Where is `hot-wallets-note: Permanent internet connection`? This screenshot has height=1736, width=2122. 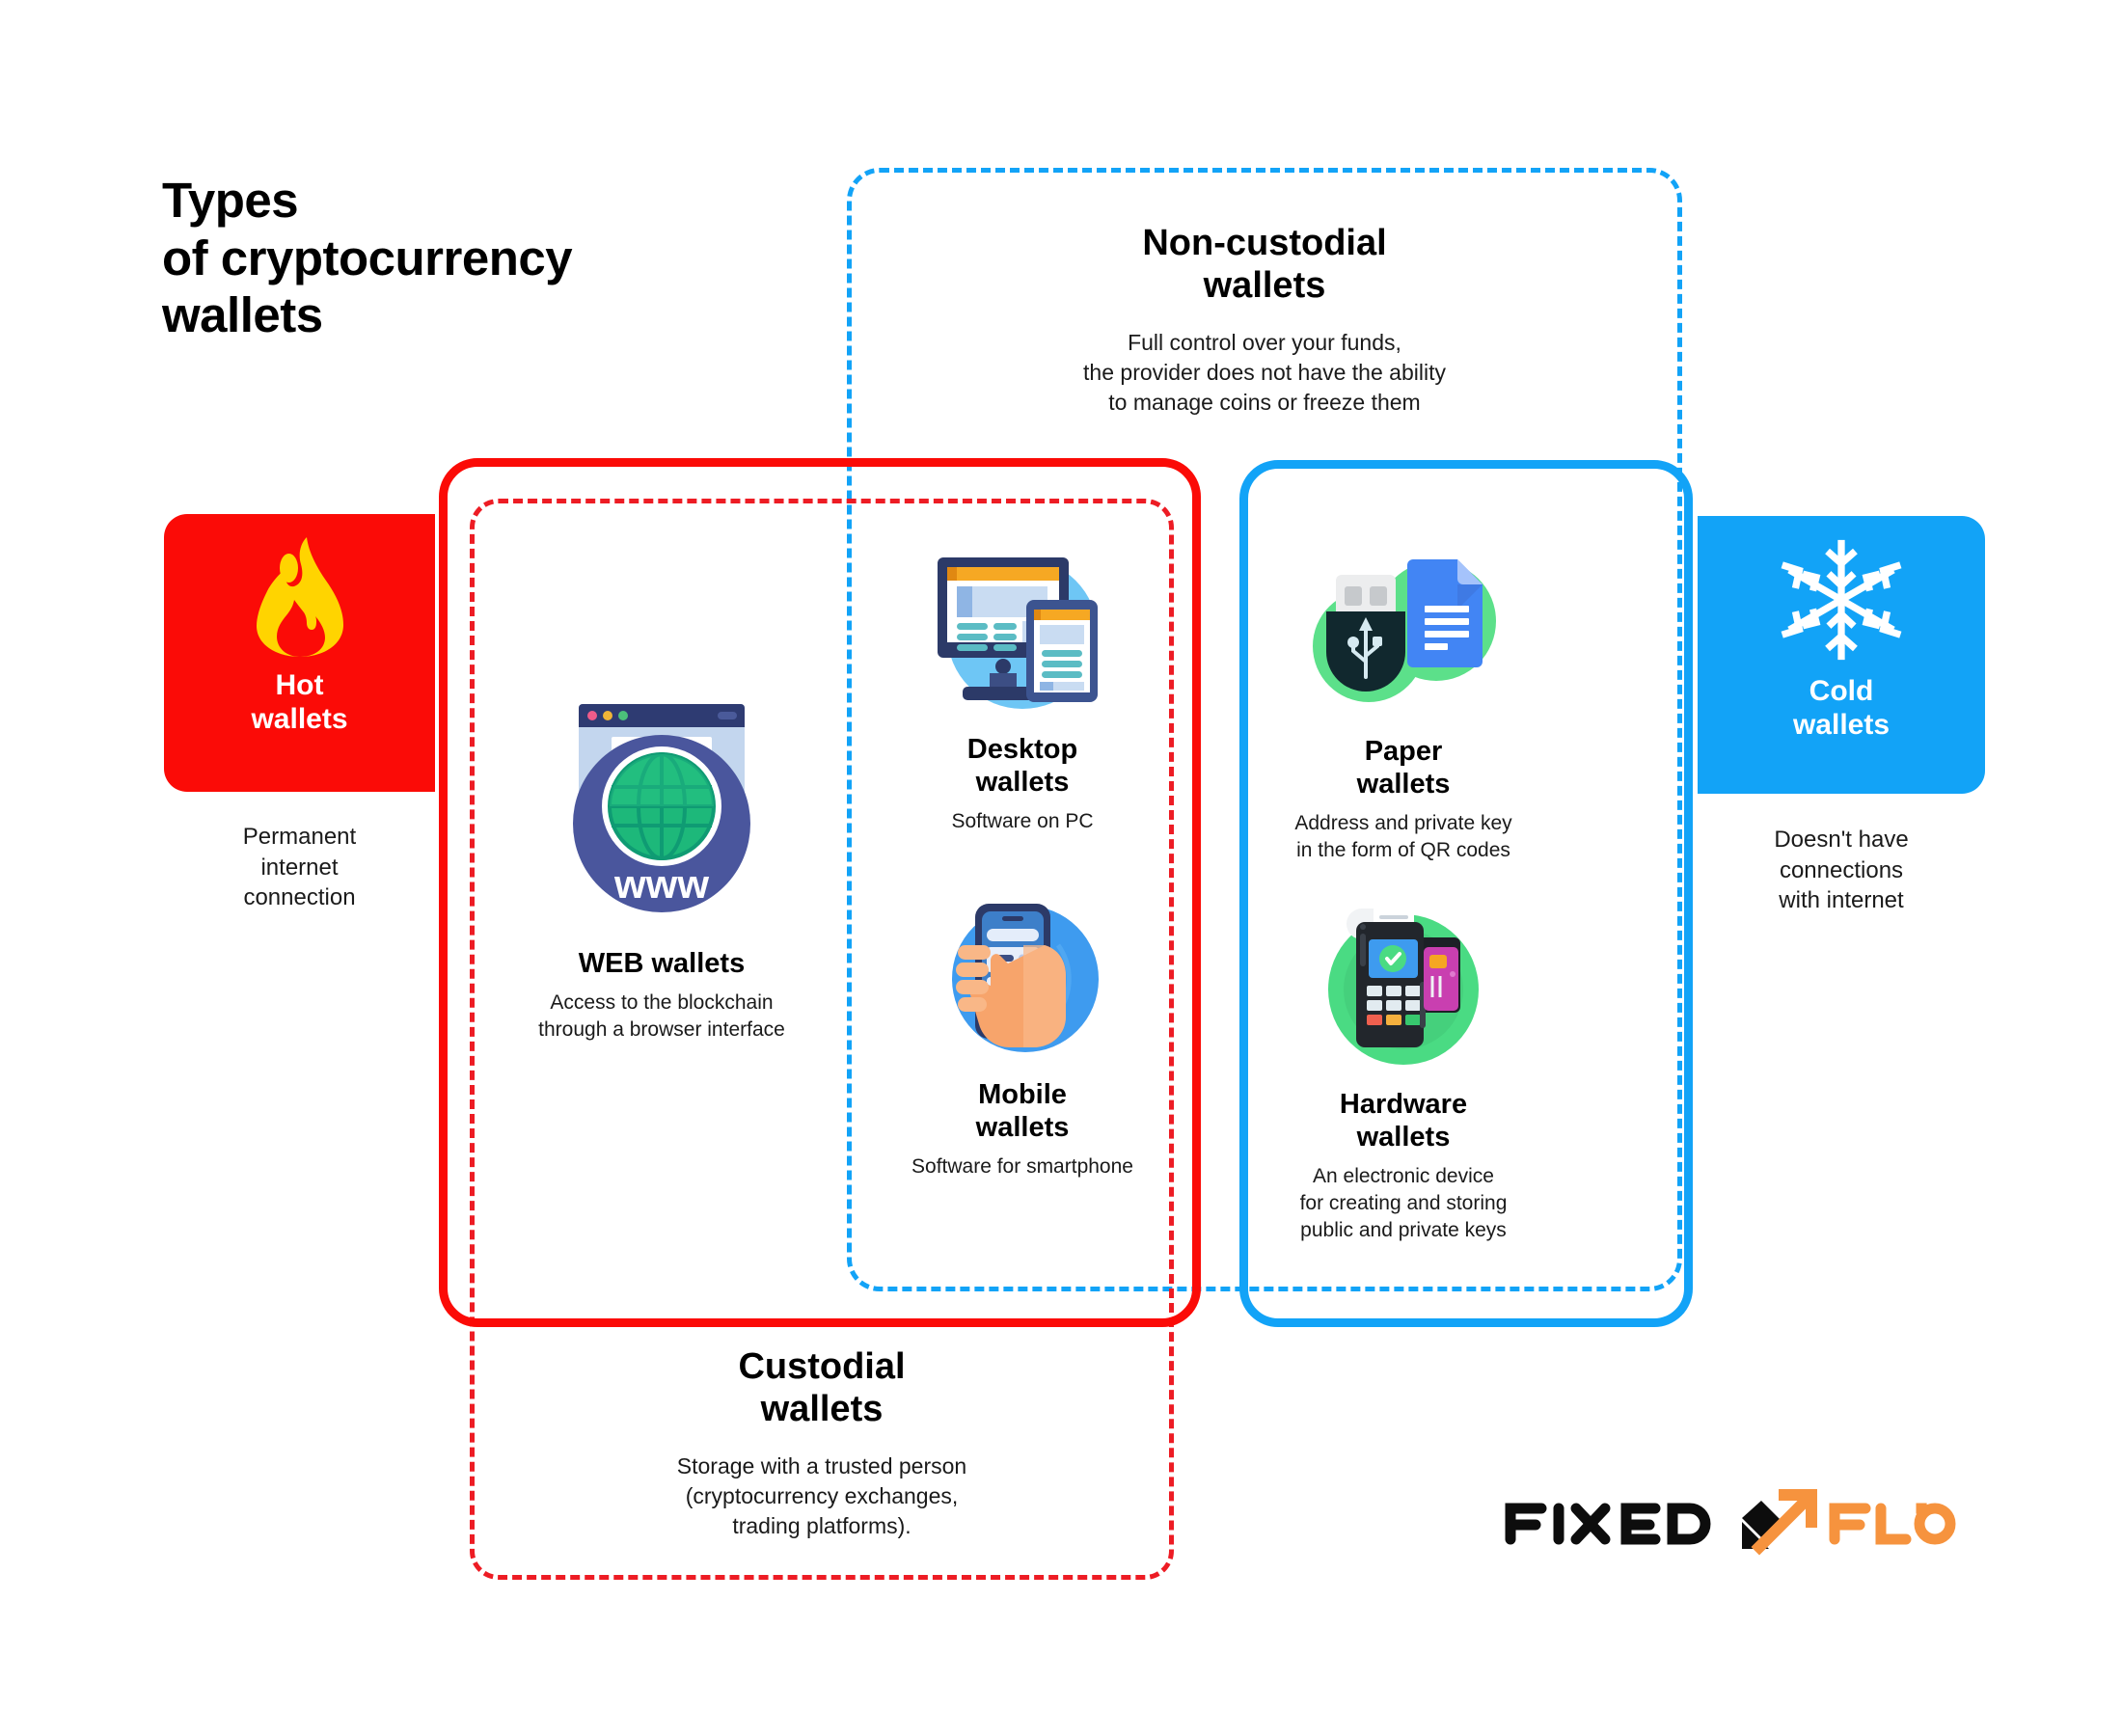
hot-wallets-note: Permanent internet connection is located at coordinates (300, 867).